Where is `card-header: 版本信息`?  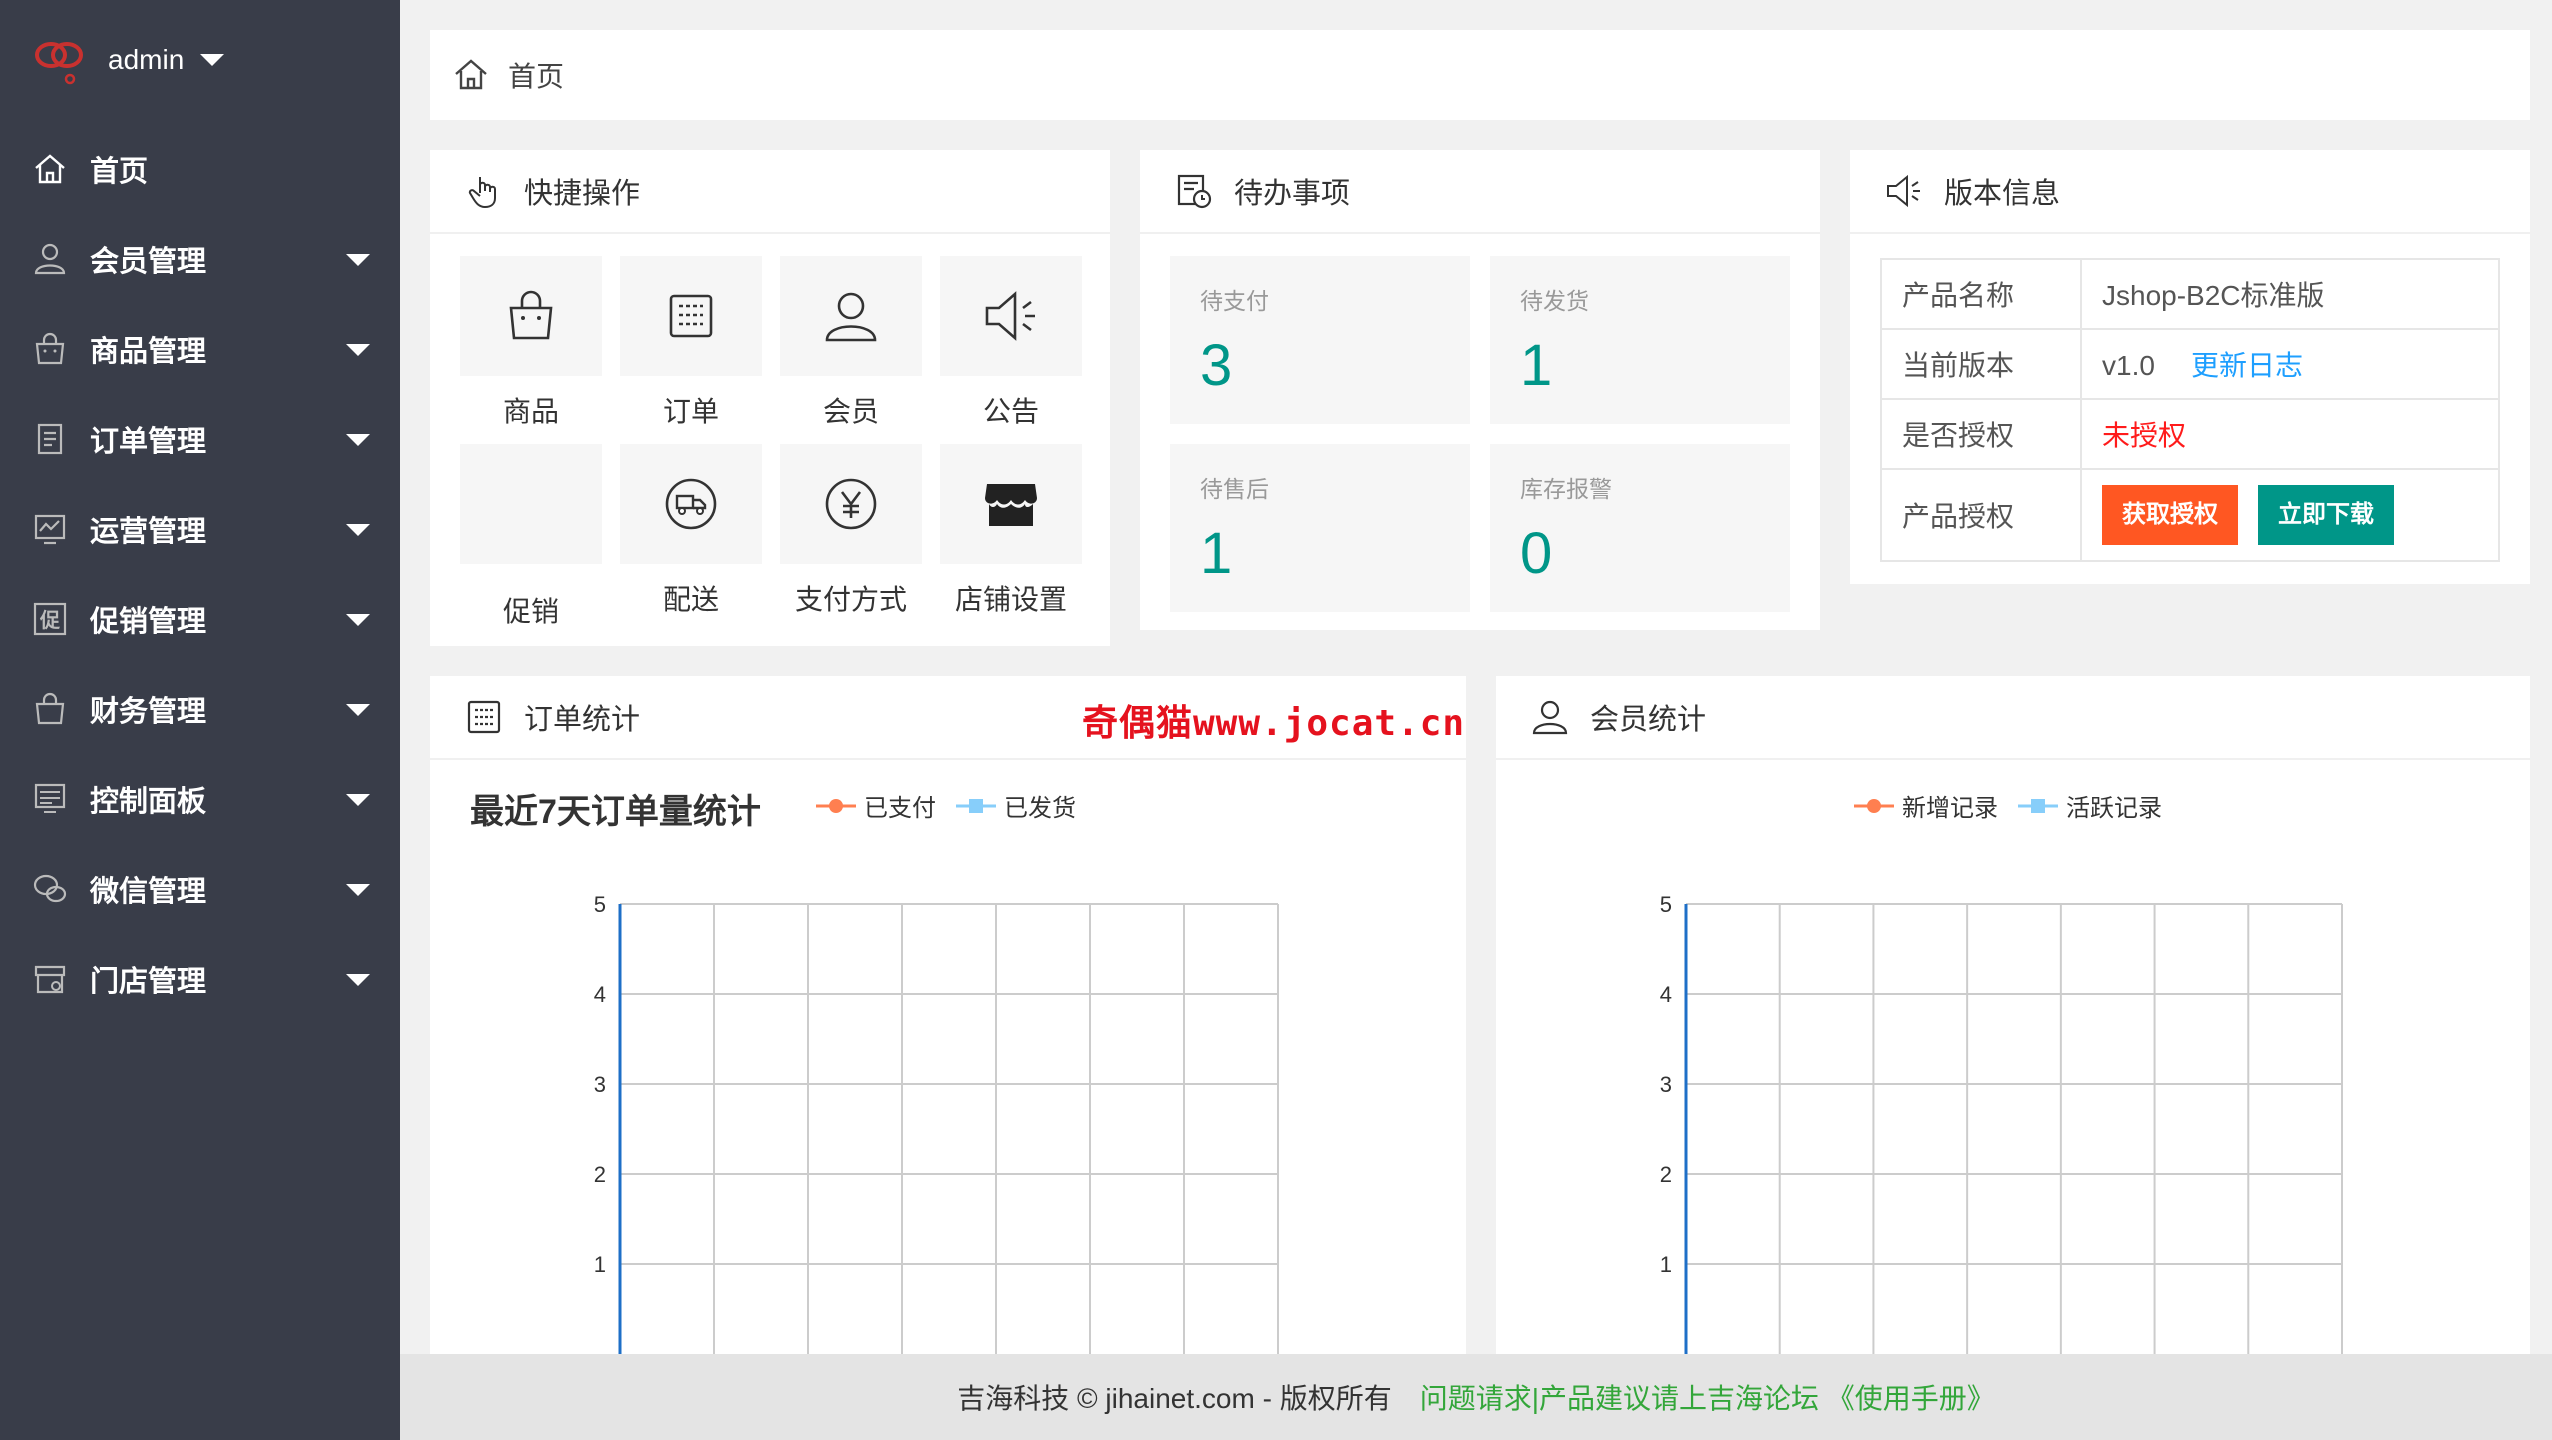
card-header: 版本信息 is located at coordinates (2190, 192).